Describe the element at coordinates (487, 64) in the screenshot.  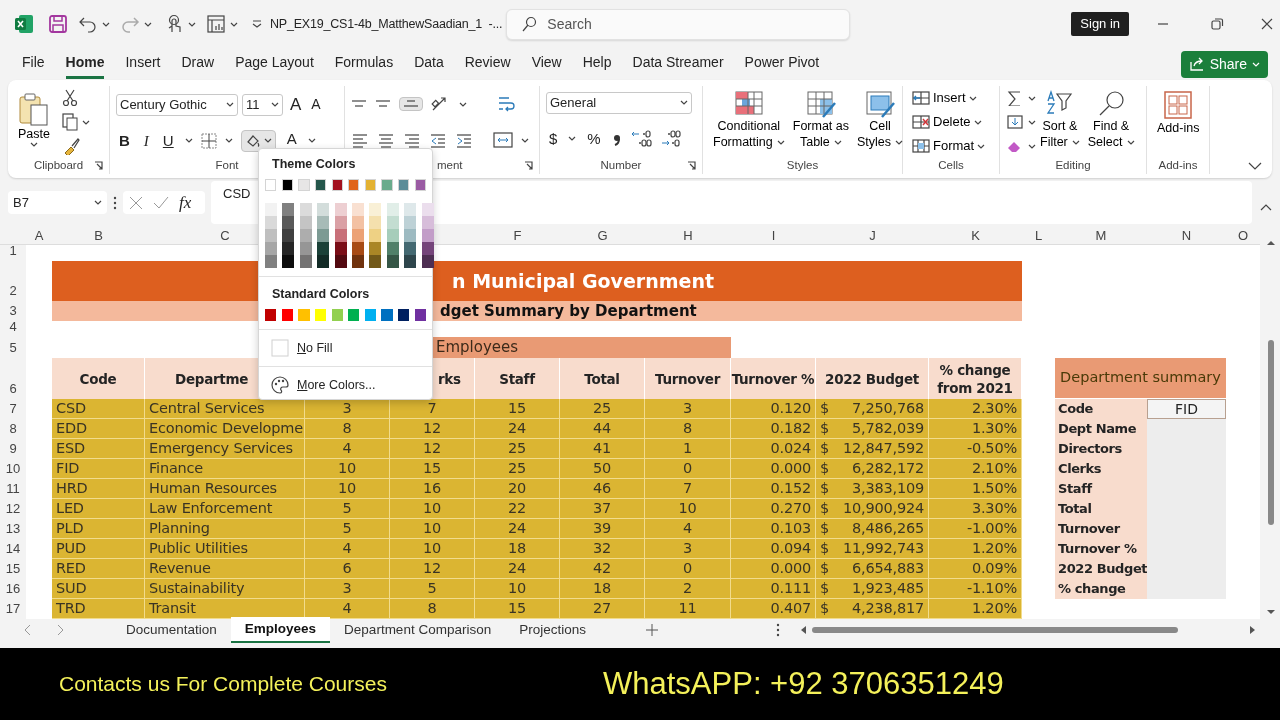
I see `menu-tab: Review` at that location.